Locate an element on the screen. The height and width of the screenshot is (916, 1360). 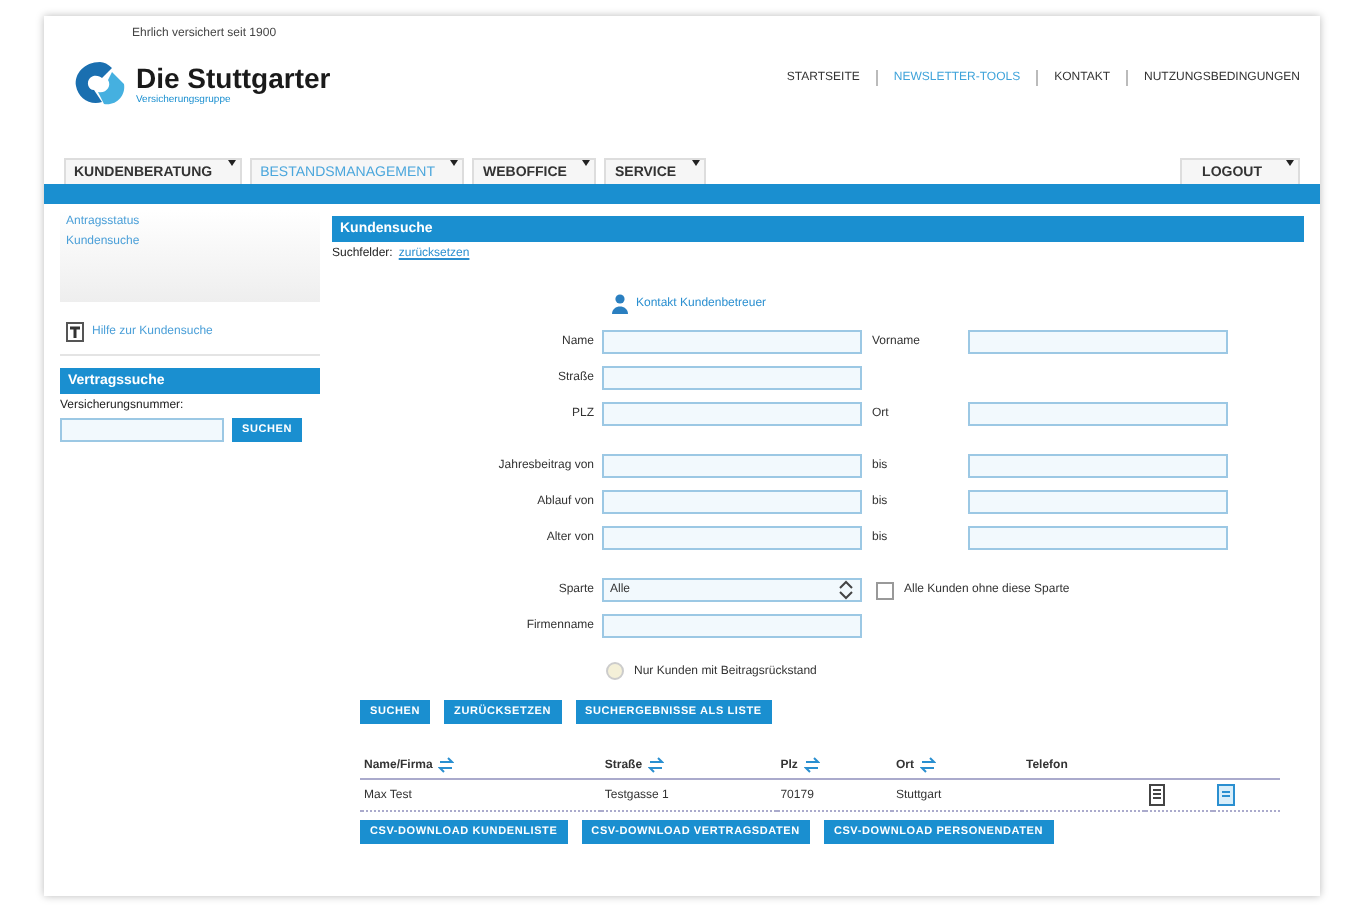
radio-button is located at coordinates (615, 671).